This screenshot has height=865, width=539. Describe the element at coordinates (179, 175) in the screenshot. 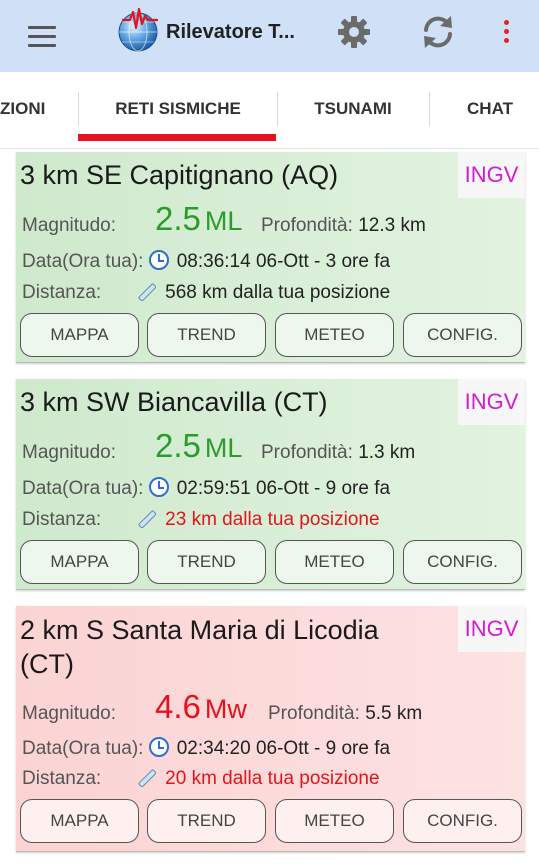

I see `event-location: 3 km SE Capitignano (AQ)` at that location.